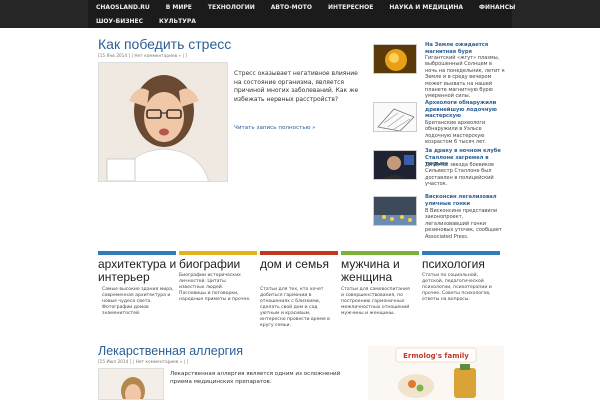 The image size is (600, 400). I want to click on stallone-photo, so click(395, 165).